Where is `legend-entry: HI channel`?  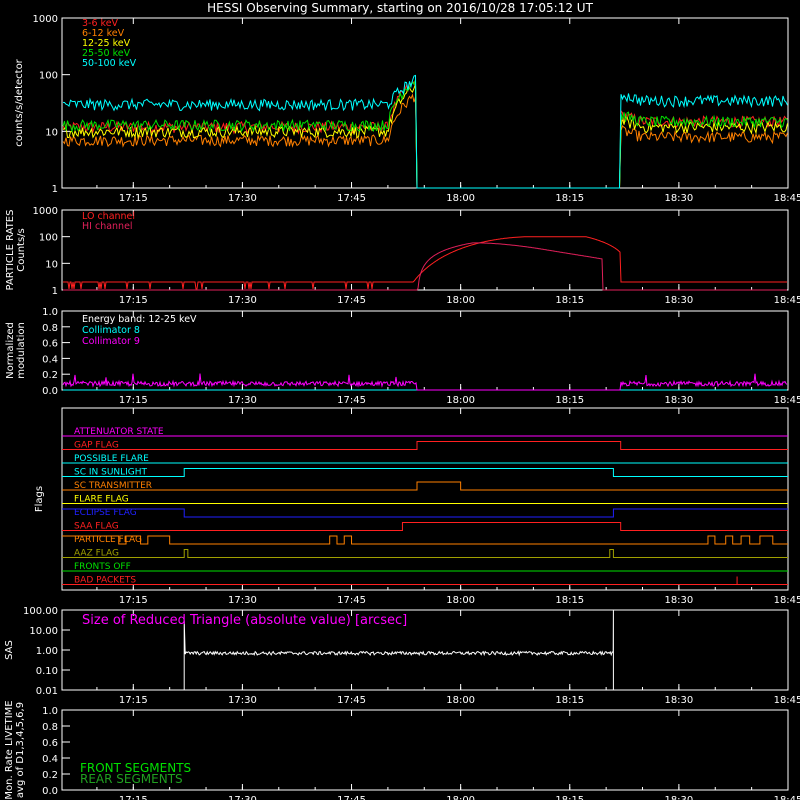 legend-entry: HI channel is located at coordinates (107, 226).